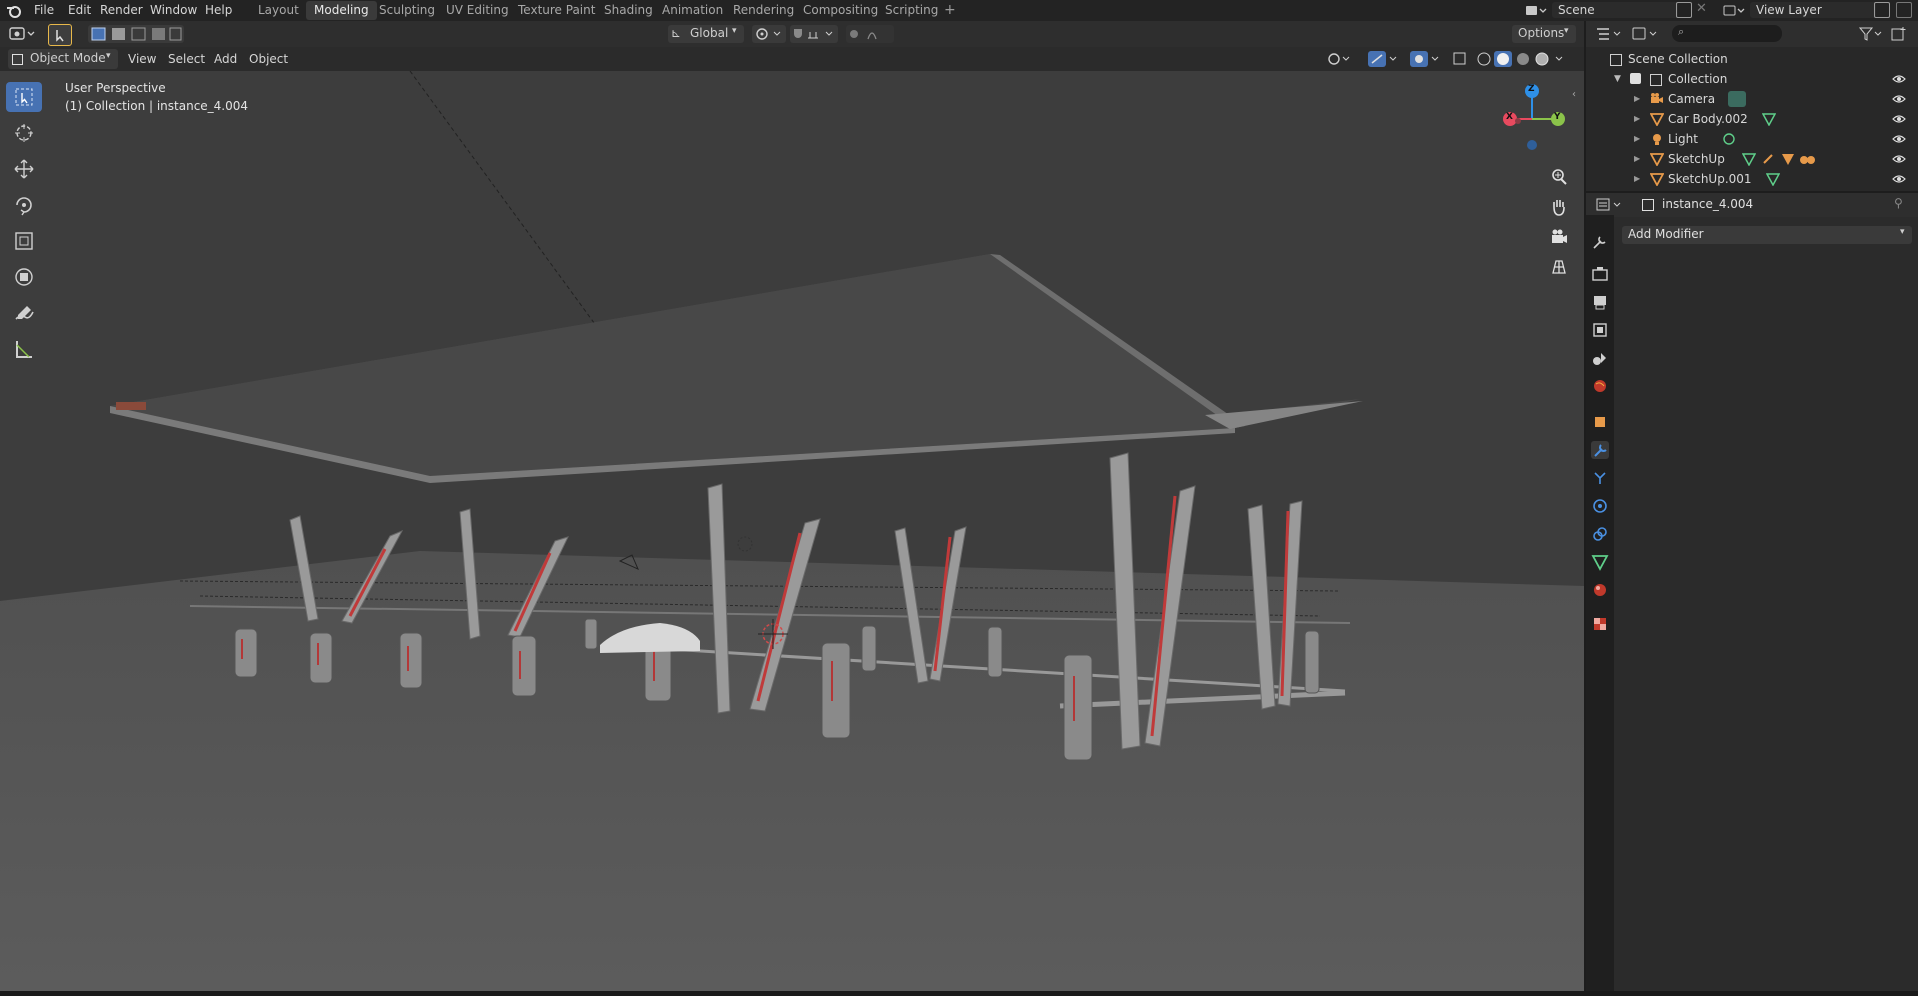 The height and width of the screenshot is (996, 1918). What do you see at coordinates (477, 10) in the screenshot?
I see `tab-uv-editing: UV Editing` at bounding box center [477, 10].